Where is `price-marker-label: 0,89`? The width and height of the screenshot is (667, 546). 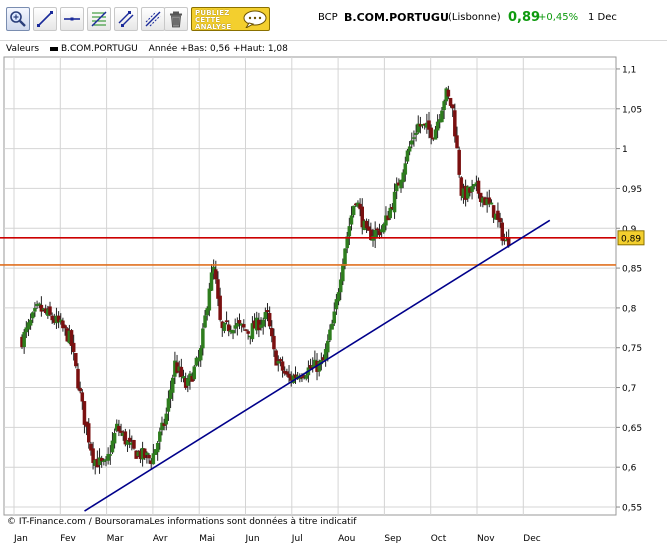 price-marker-label: 0,89 is located at coordinates (631, 239).